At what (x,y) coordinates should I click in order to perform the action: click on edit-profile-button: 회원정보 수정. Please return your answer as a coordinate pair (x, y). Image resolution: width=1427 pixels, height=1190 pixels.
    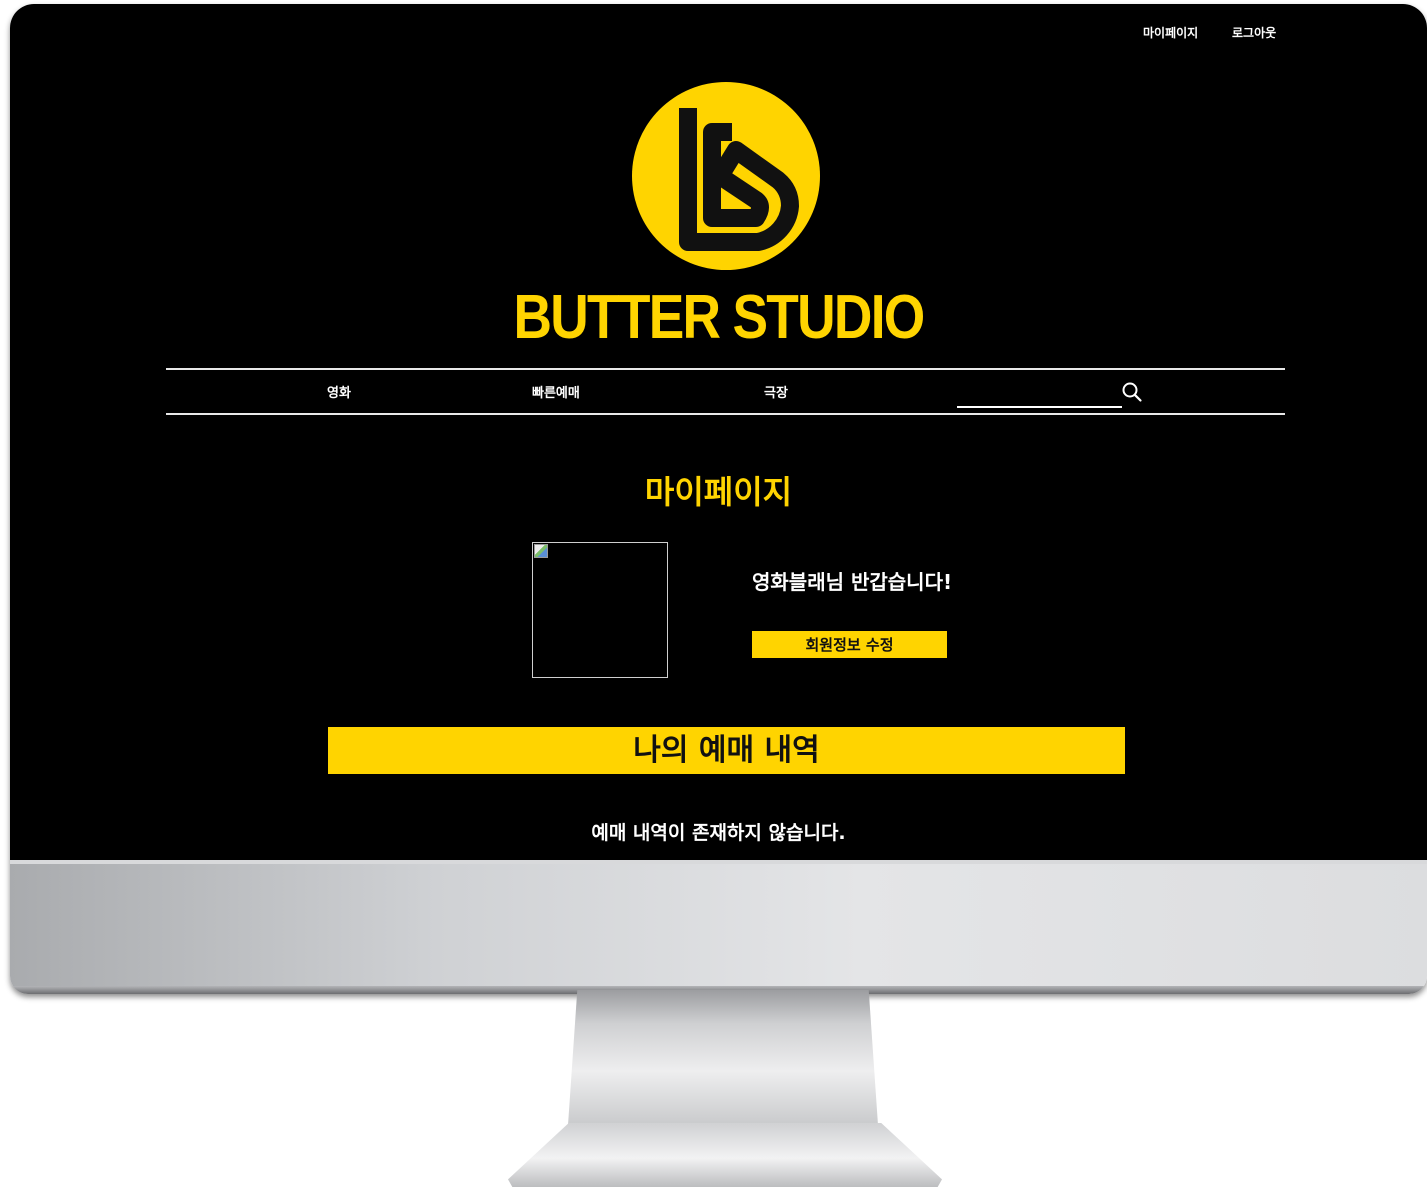
    Looking at the image, I should click on (849, 644).